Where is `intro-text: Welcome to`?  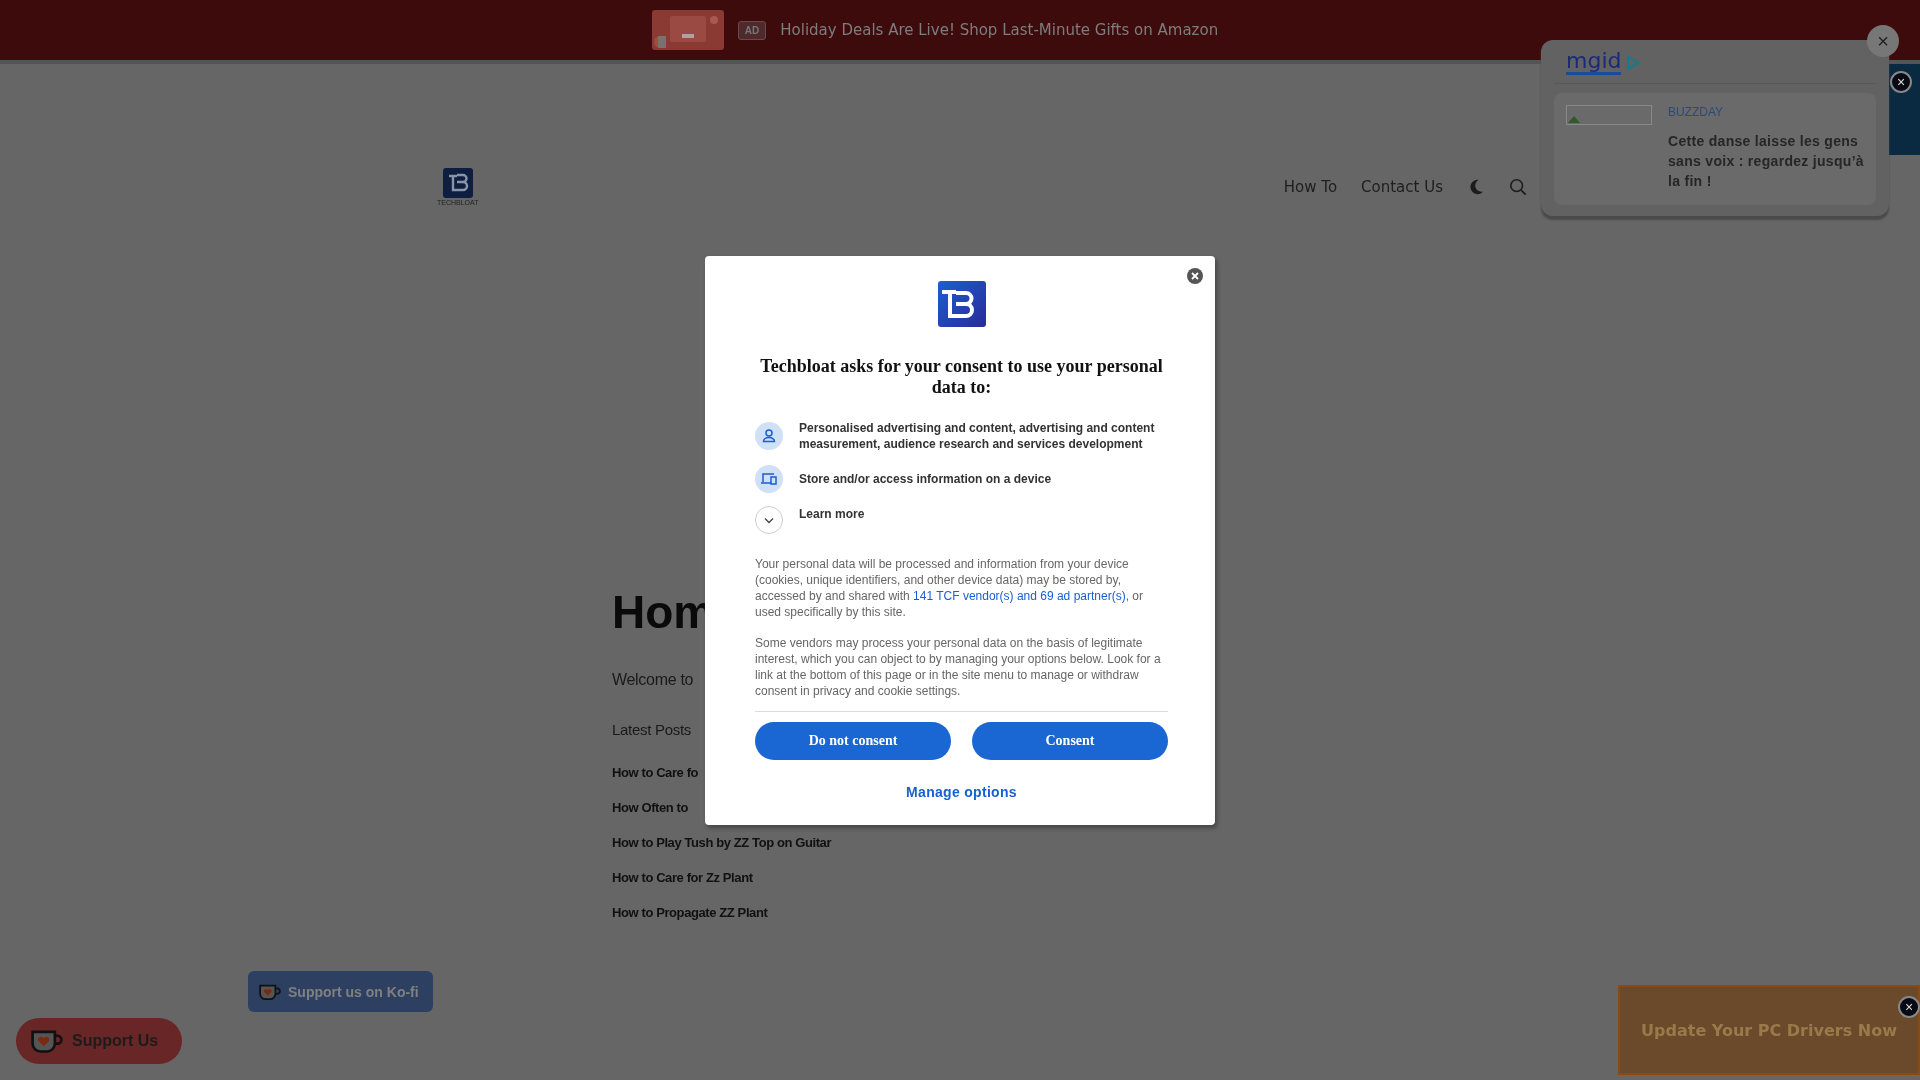 intro-text: Welcome to is located at coordinates (653, 680).